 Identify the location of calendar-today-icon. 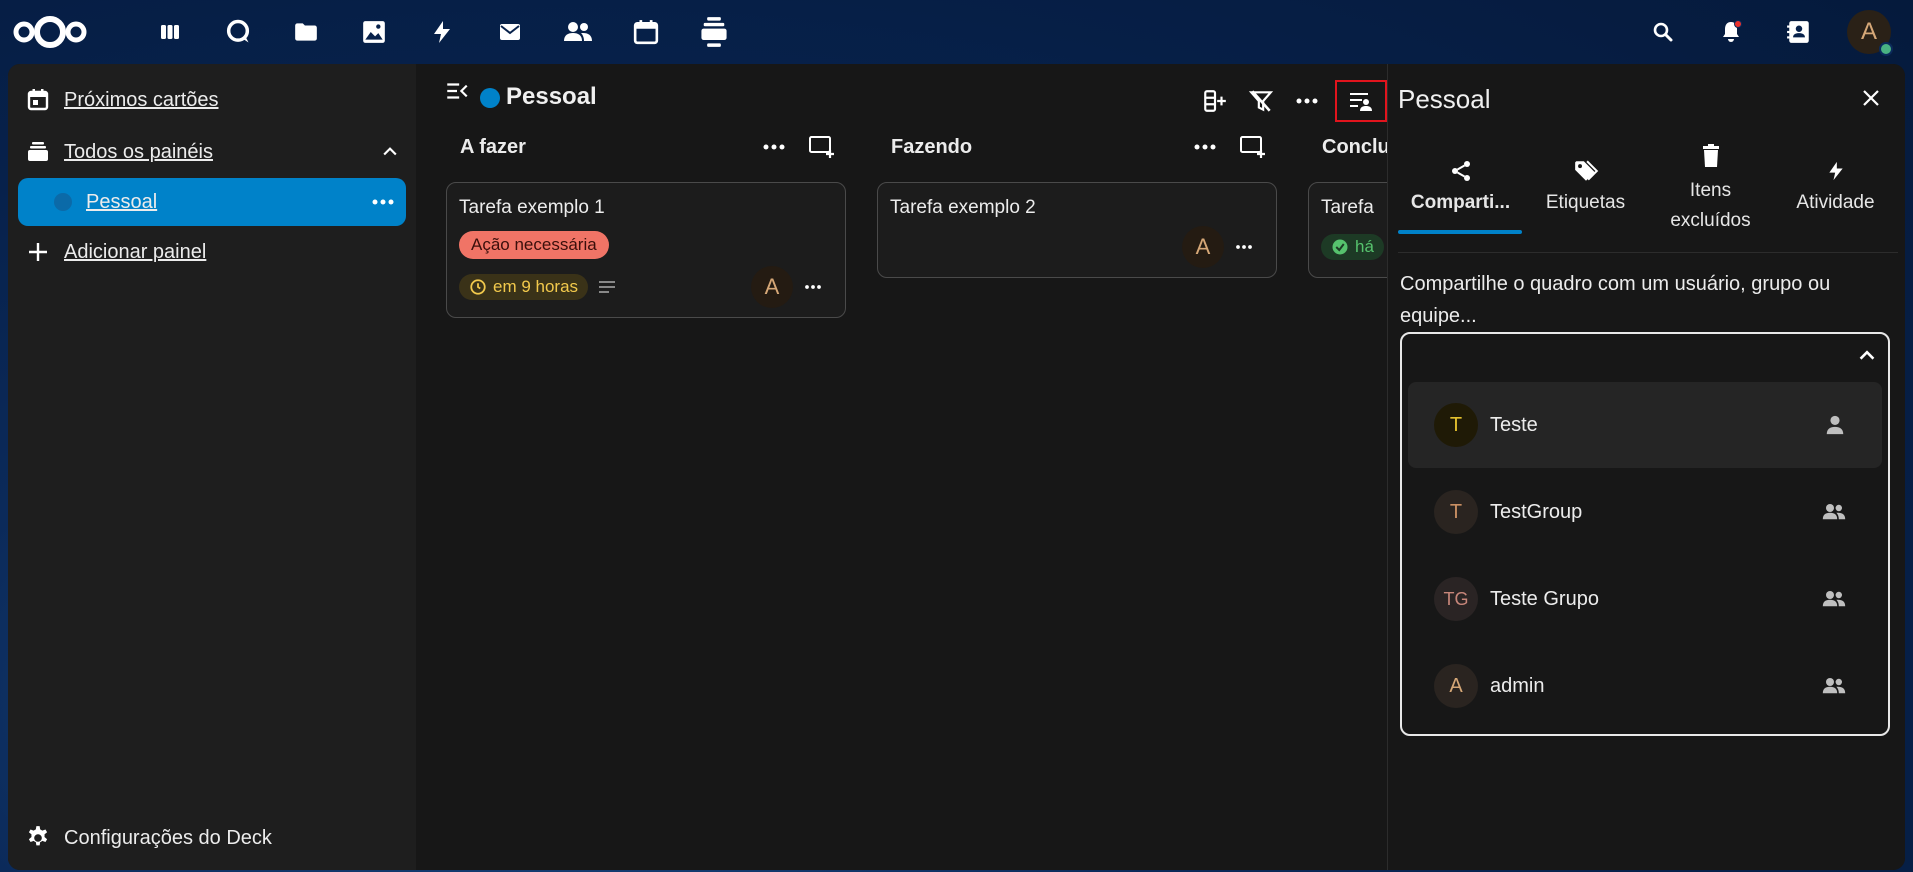
(38, 100).